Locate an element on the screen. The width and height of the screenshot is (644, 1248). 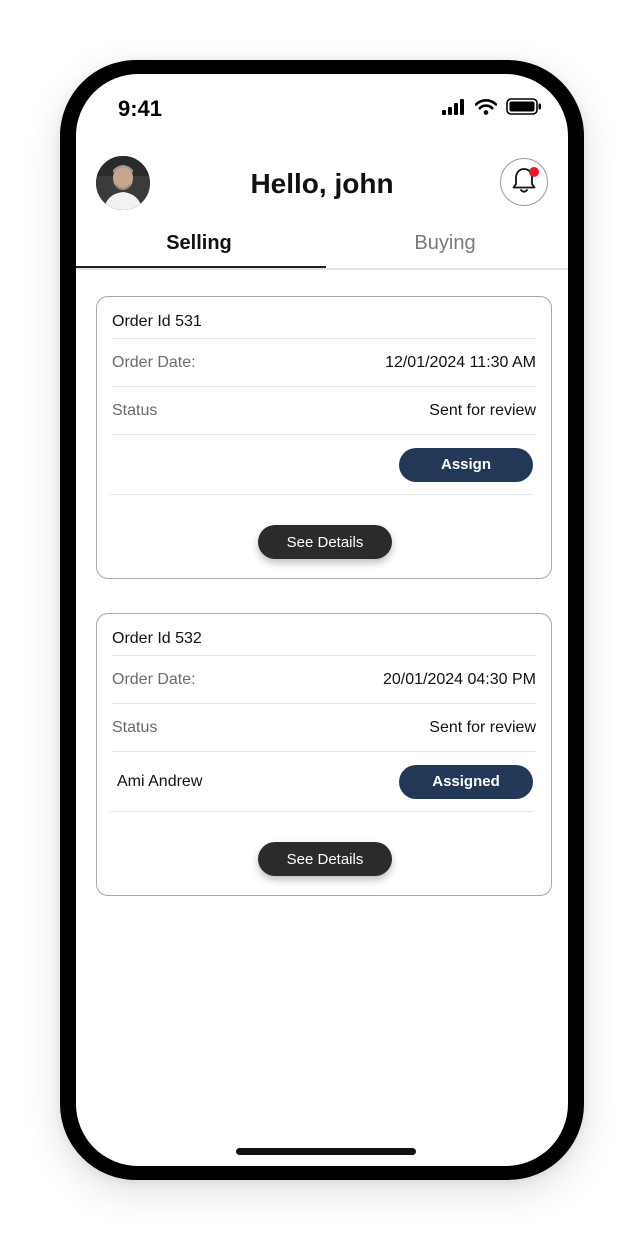
order-date-value: 20/01/2024 04:30 PM is located at coordinates (459, 679).